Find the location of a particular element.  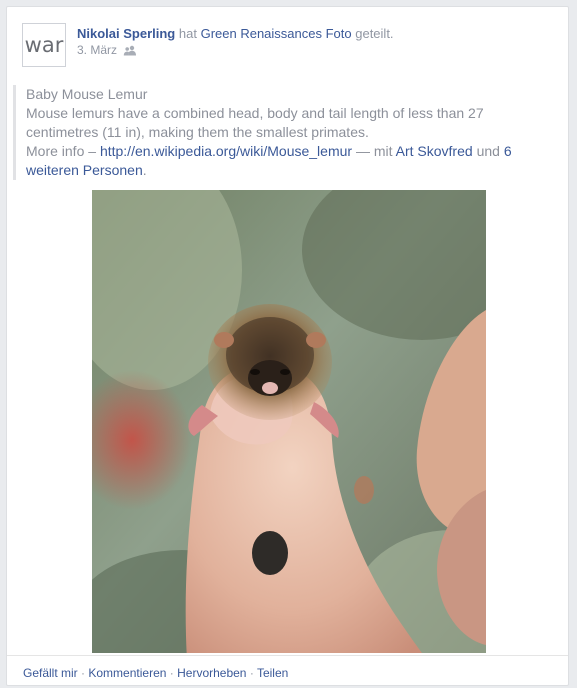

avatar: war is located at coordinates (44, 45).